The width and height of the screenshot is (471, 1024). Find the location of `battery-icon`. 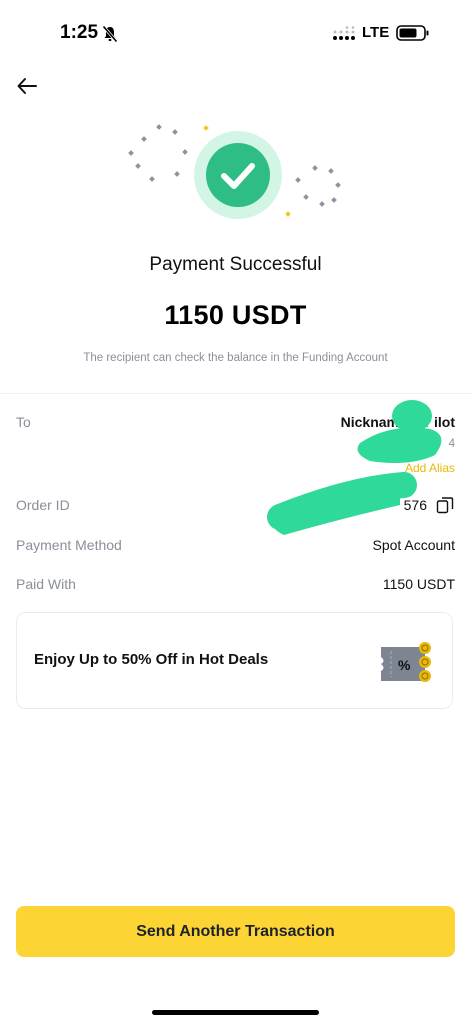

battery-icon is located at coordinates (412, 33).